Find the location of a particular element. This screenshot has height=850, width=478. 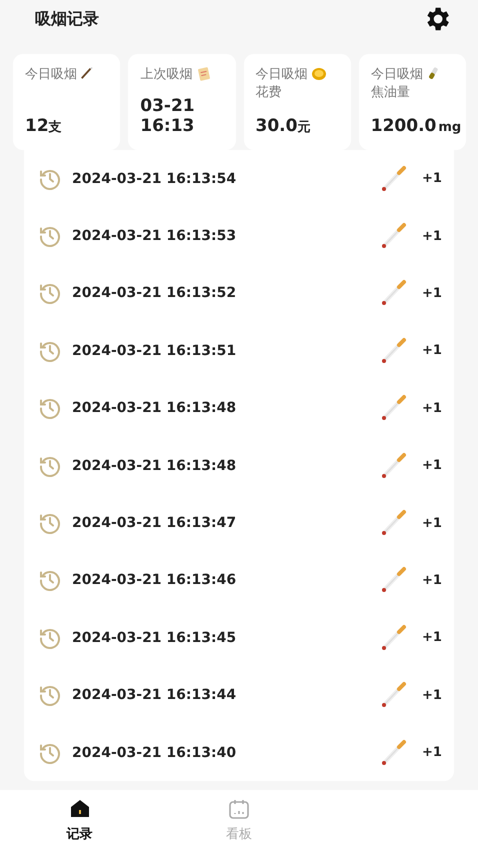

stat-value: 1200.0 mg is located at coordinates (416, 126).